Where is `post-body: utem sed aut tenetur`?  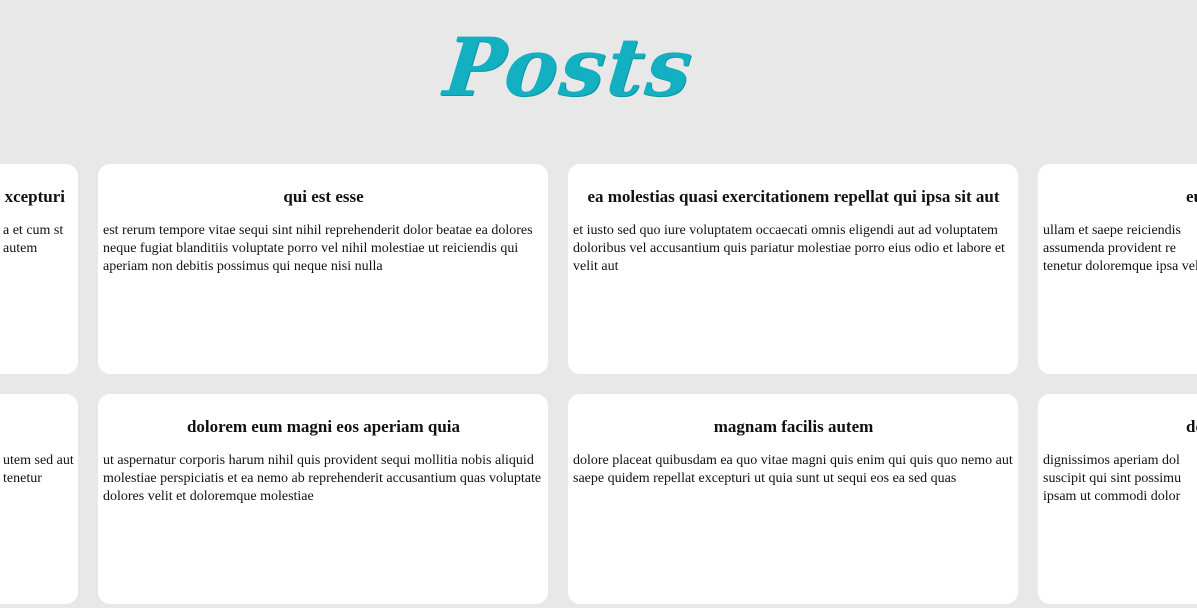 post-body: utem sed aut tenetur is located at coordinates (38, 469).